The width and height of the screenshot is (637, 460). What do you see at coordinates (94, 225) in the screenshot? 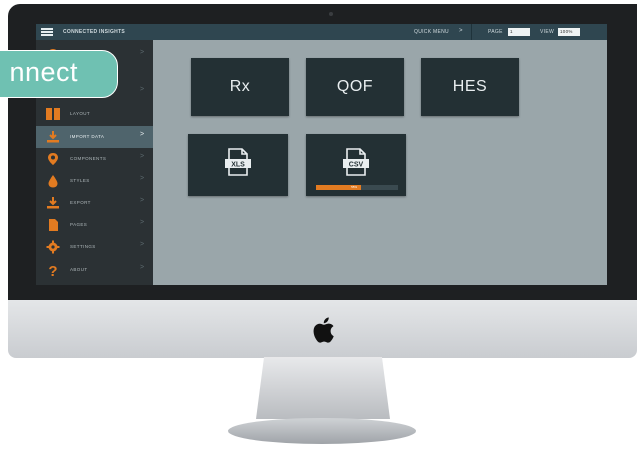
I see `sidebar-item-pages: PAGES >` at bounding box center [94, 225].